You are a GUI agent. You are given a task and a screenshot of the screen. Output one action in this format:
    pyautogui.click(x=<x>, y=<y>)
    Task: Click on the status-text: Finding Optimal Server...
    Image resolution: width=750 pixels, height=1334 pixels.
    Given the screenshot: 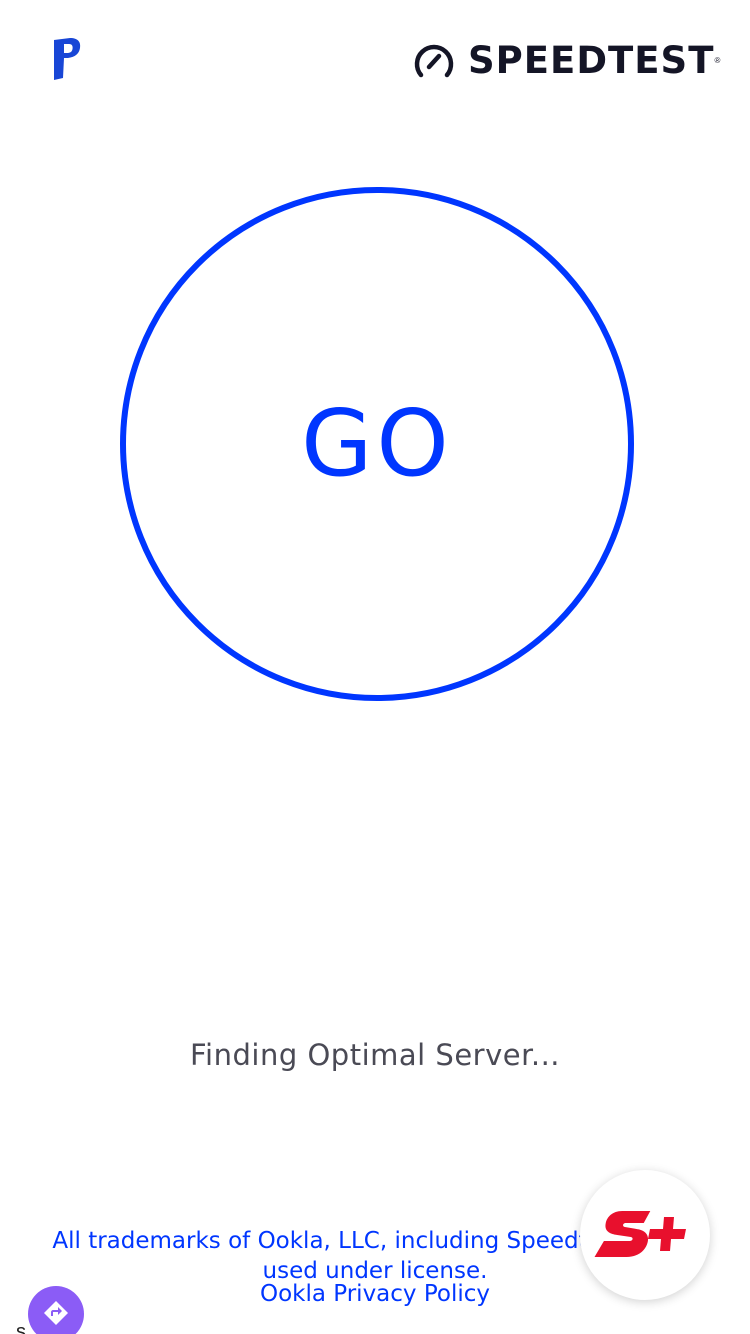 What is the action you would take?
    pyautogui.click(x=375, y=1055)
    